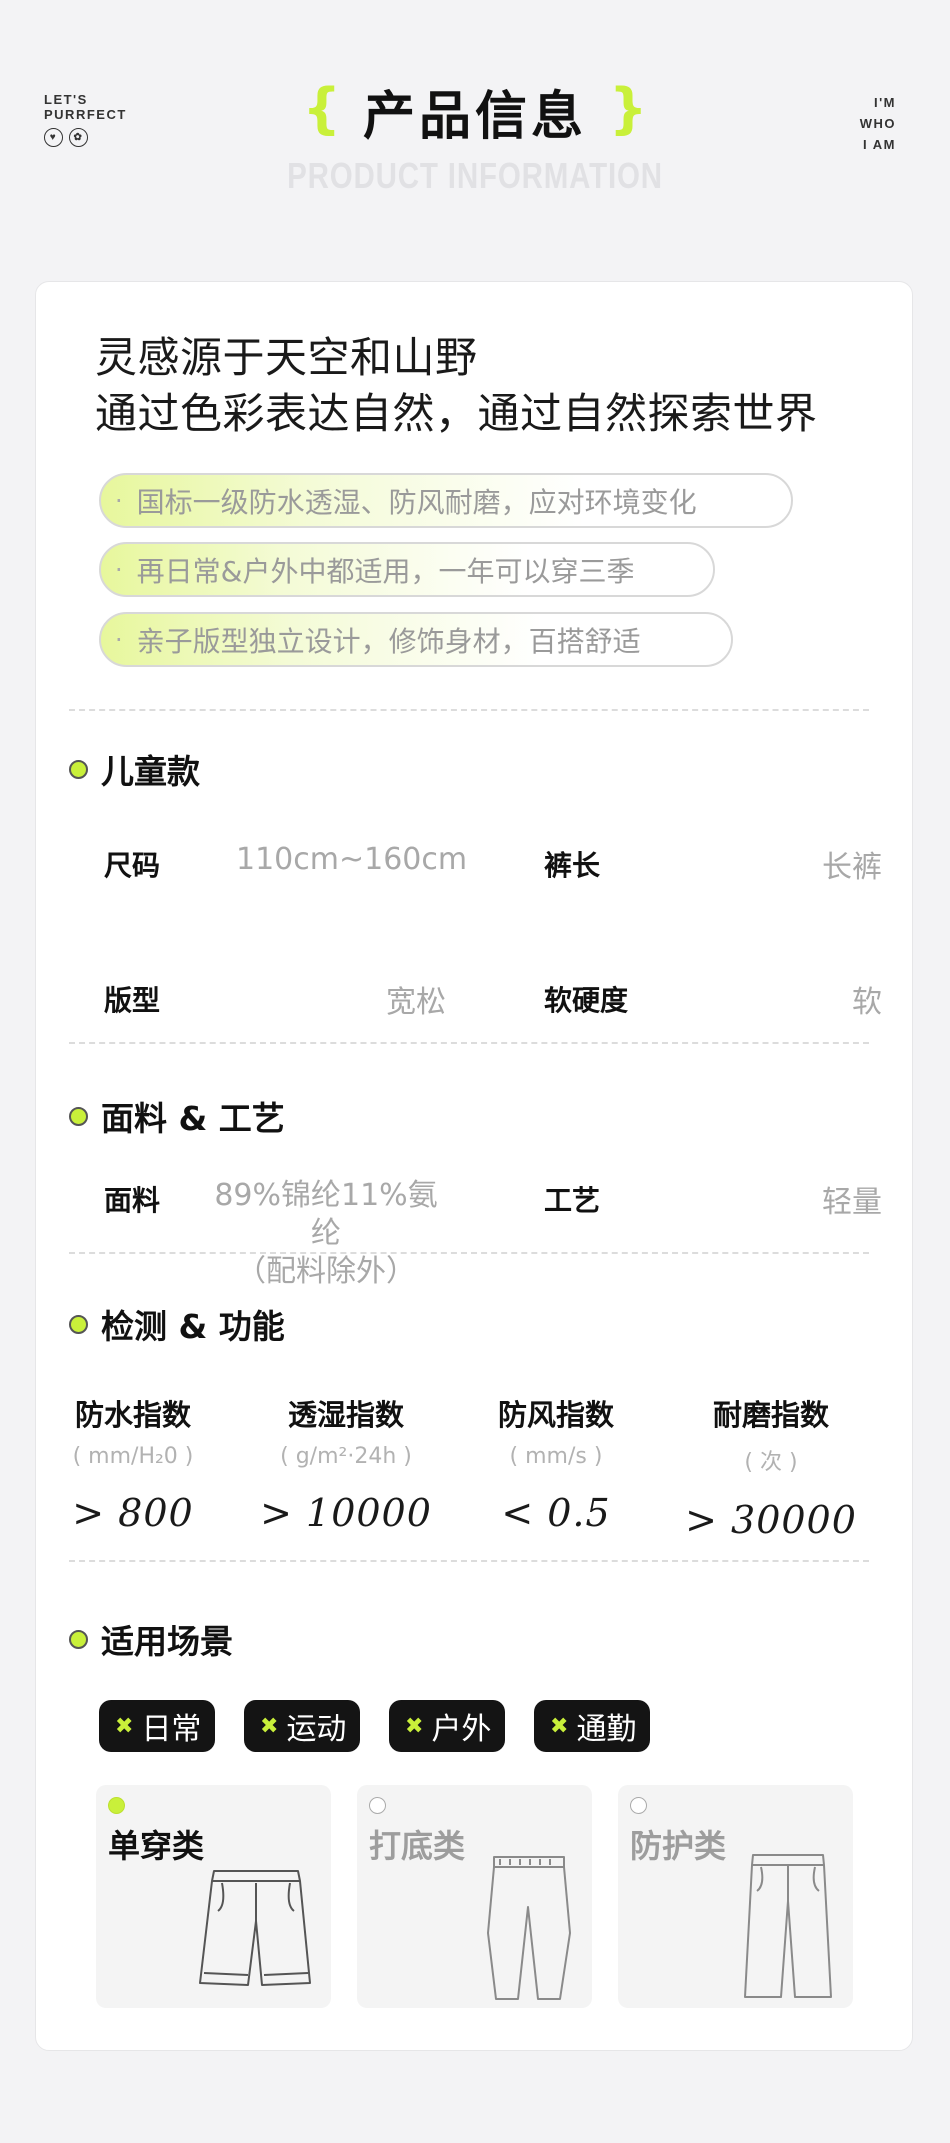 This screenshot has width=950, height=2143. Describe the element at coordinates (770, 1415) in the screenshot. I see `metric-name: 耐磨指数` at that location.